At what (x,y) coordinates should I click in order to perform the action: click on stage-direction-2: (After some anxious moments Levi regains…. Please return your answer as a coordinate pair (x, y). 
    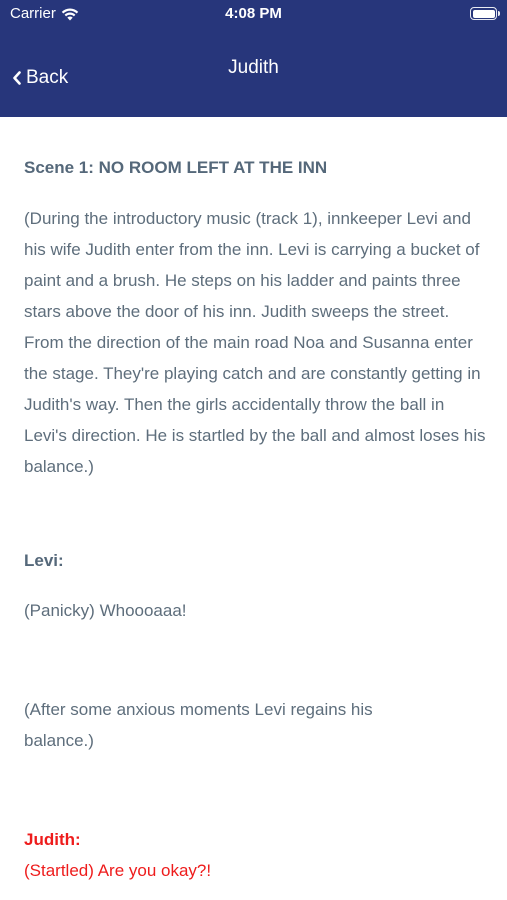
    Looking at the image, I should click on (198, 725).